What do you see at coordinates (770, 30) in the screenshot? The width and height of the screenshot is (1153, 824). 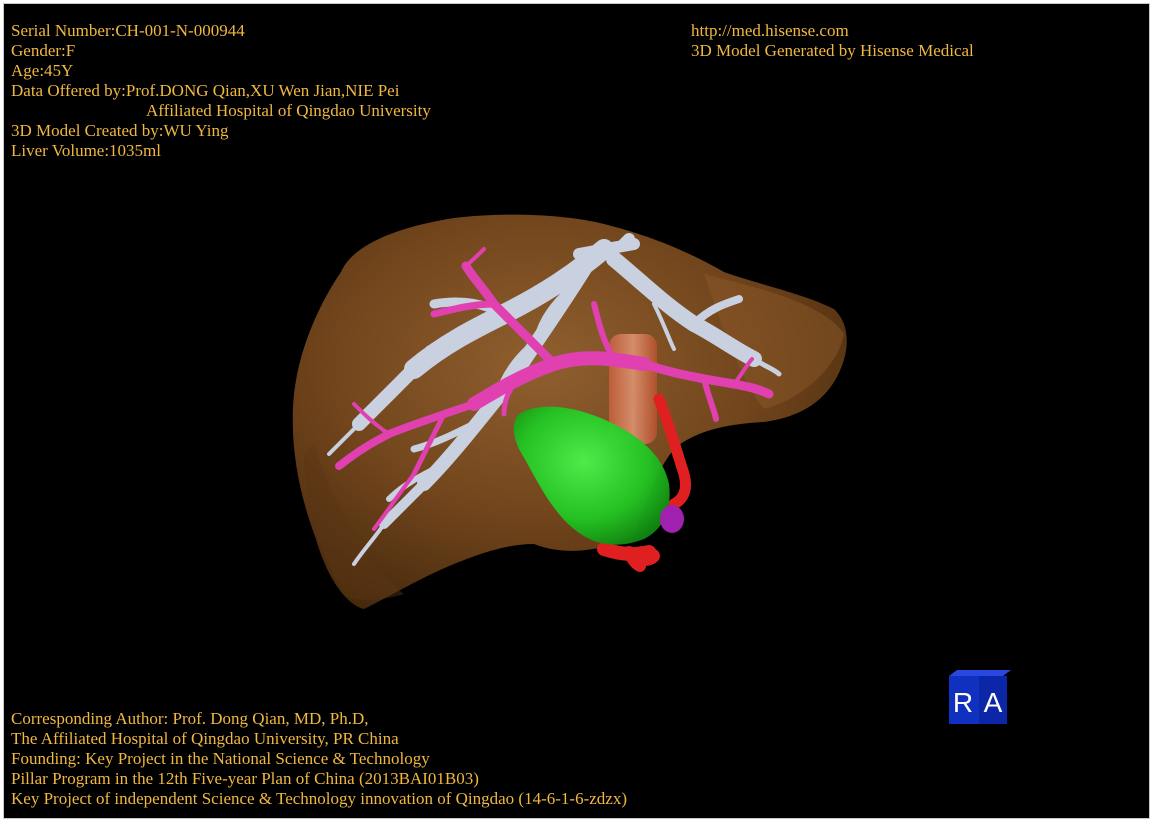 I see `site-url-text: http://med.hisense.com` at bounding box center [770, 30].